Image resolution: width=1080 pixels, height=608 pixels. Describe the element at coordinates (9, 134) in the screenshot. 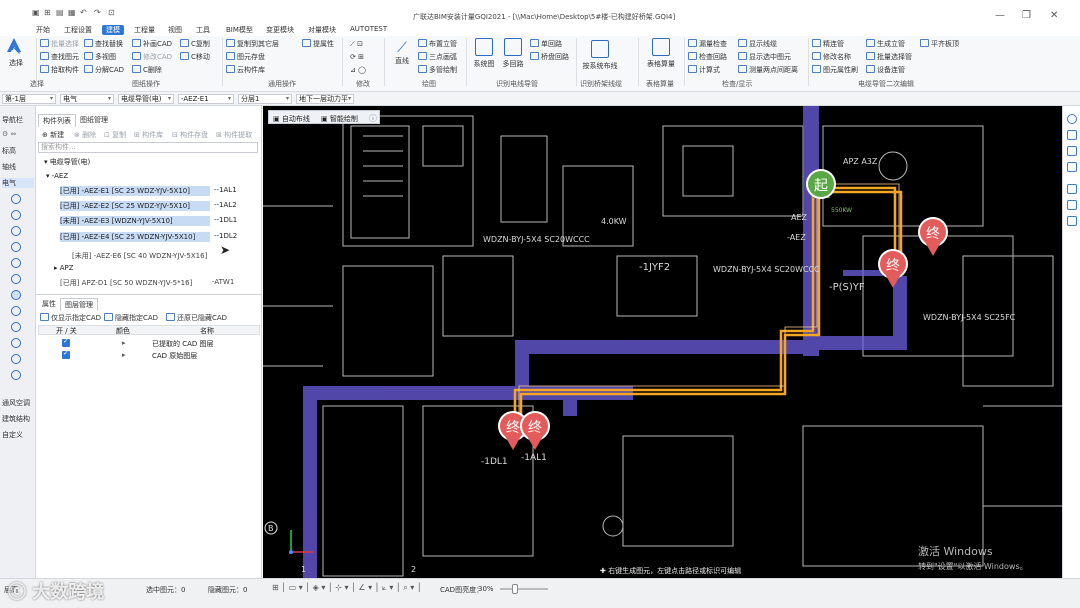

I see `nav-settings-icon: ⚙ ⇔` at that location.